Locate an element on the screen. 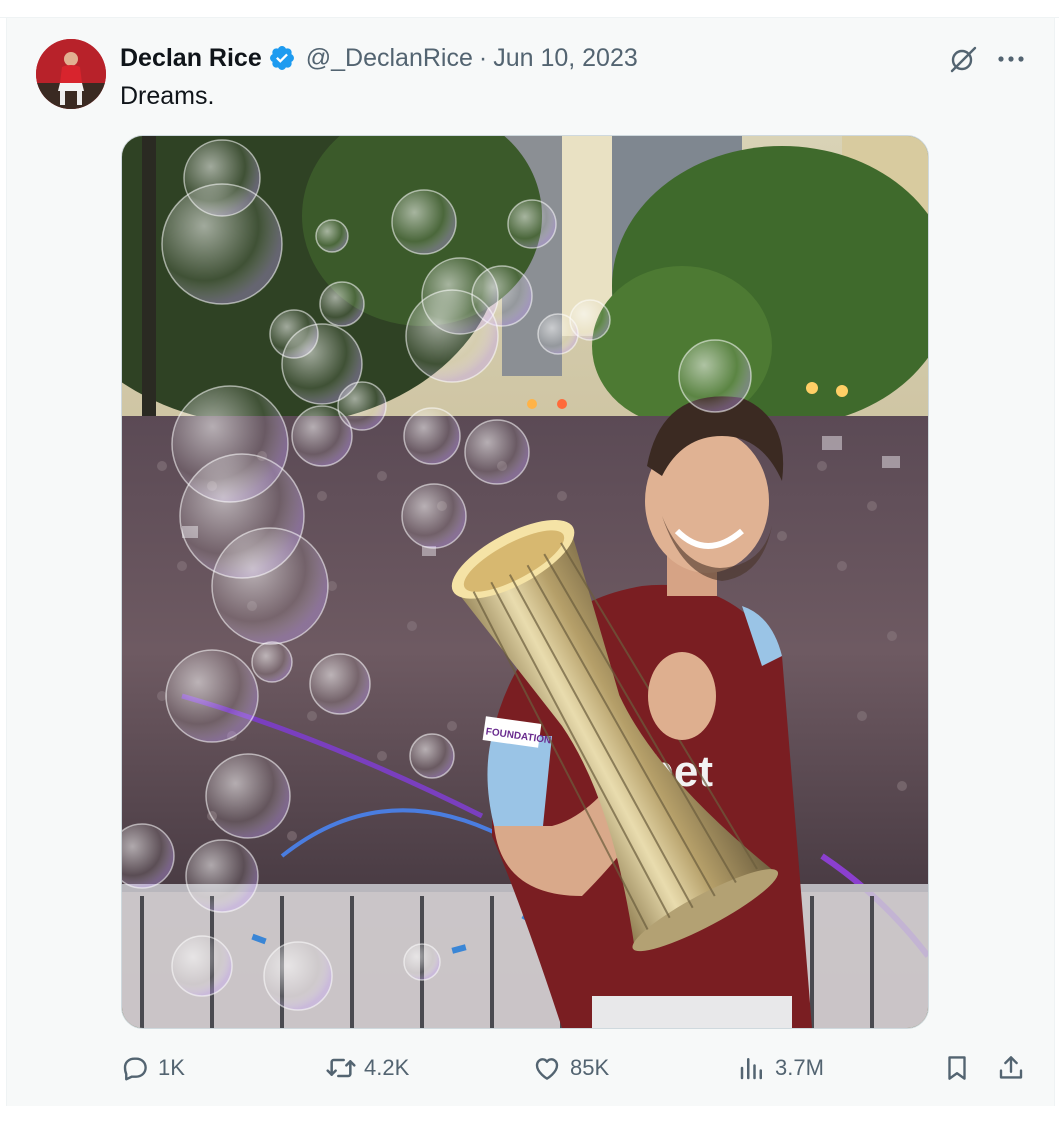  repost-count: 4.2K is located at coordinates (387, 1067).